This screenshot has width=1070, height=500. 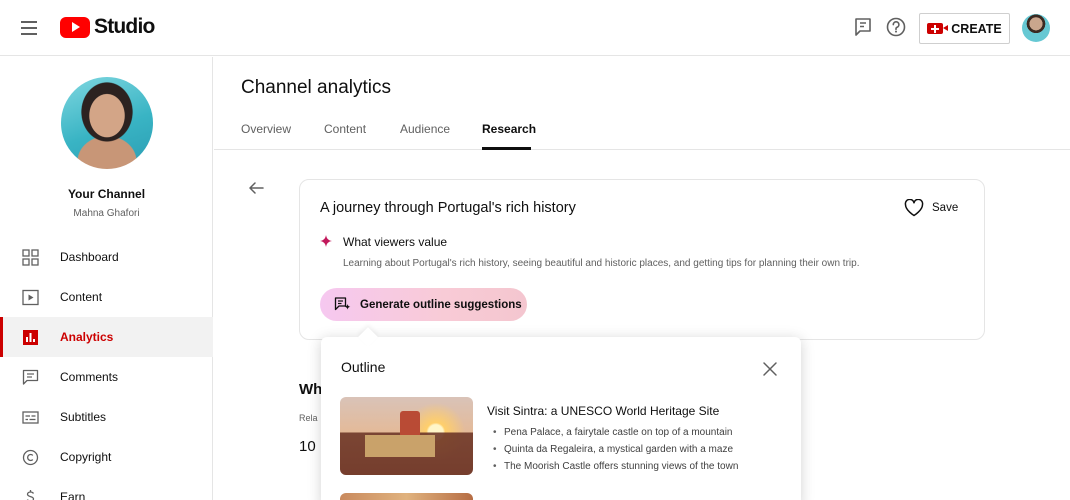 What do you see at coordinates (86, 457) in the screenshot?
I see `sidebar-item-label: Copyright` at bounding box center [86, 457].